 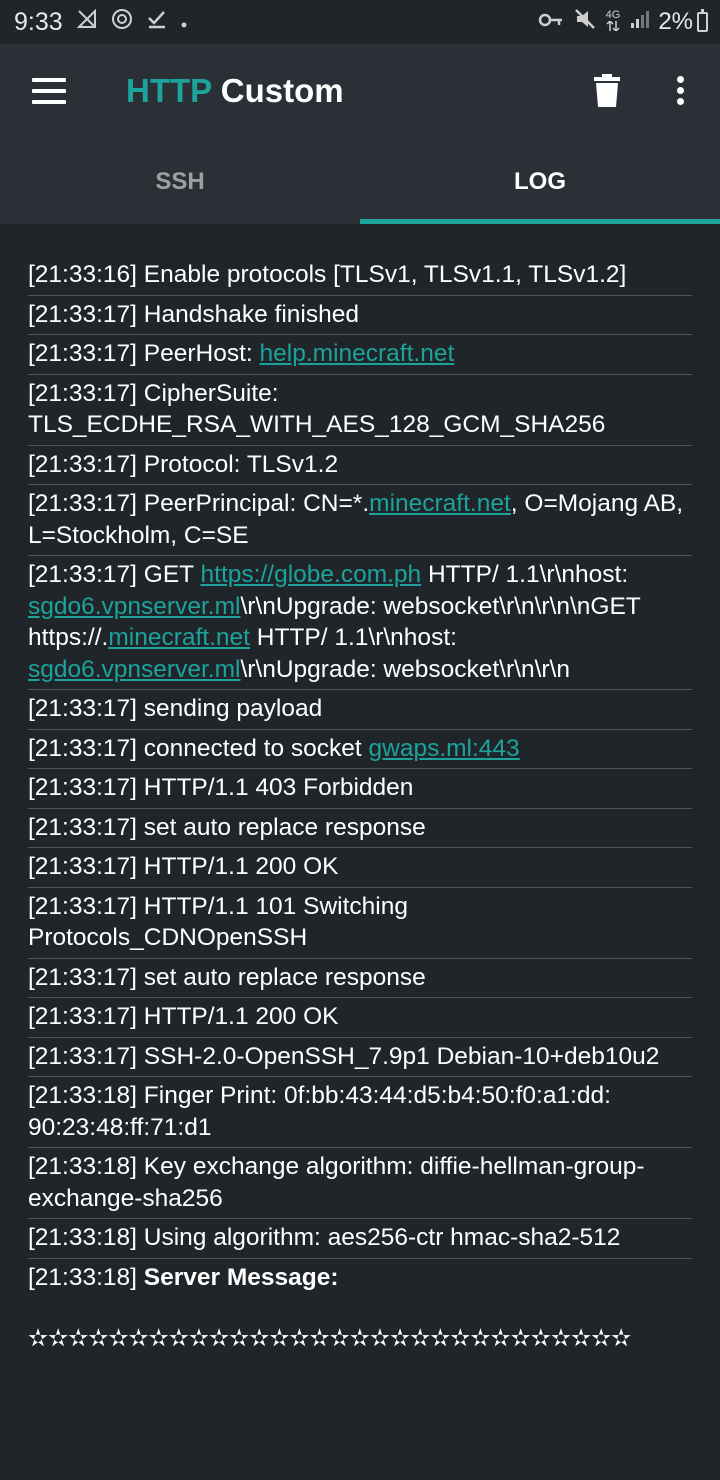 What do you see at coordinates (157, 22) in the screenshot?
I see `check-download-icon` at bounding box center [157, 22].